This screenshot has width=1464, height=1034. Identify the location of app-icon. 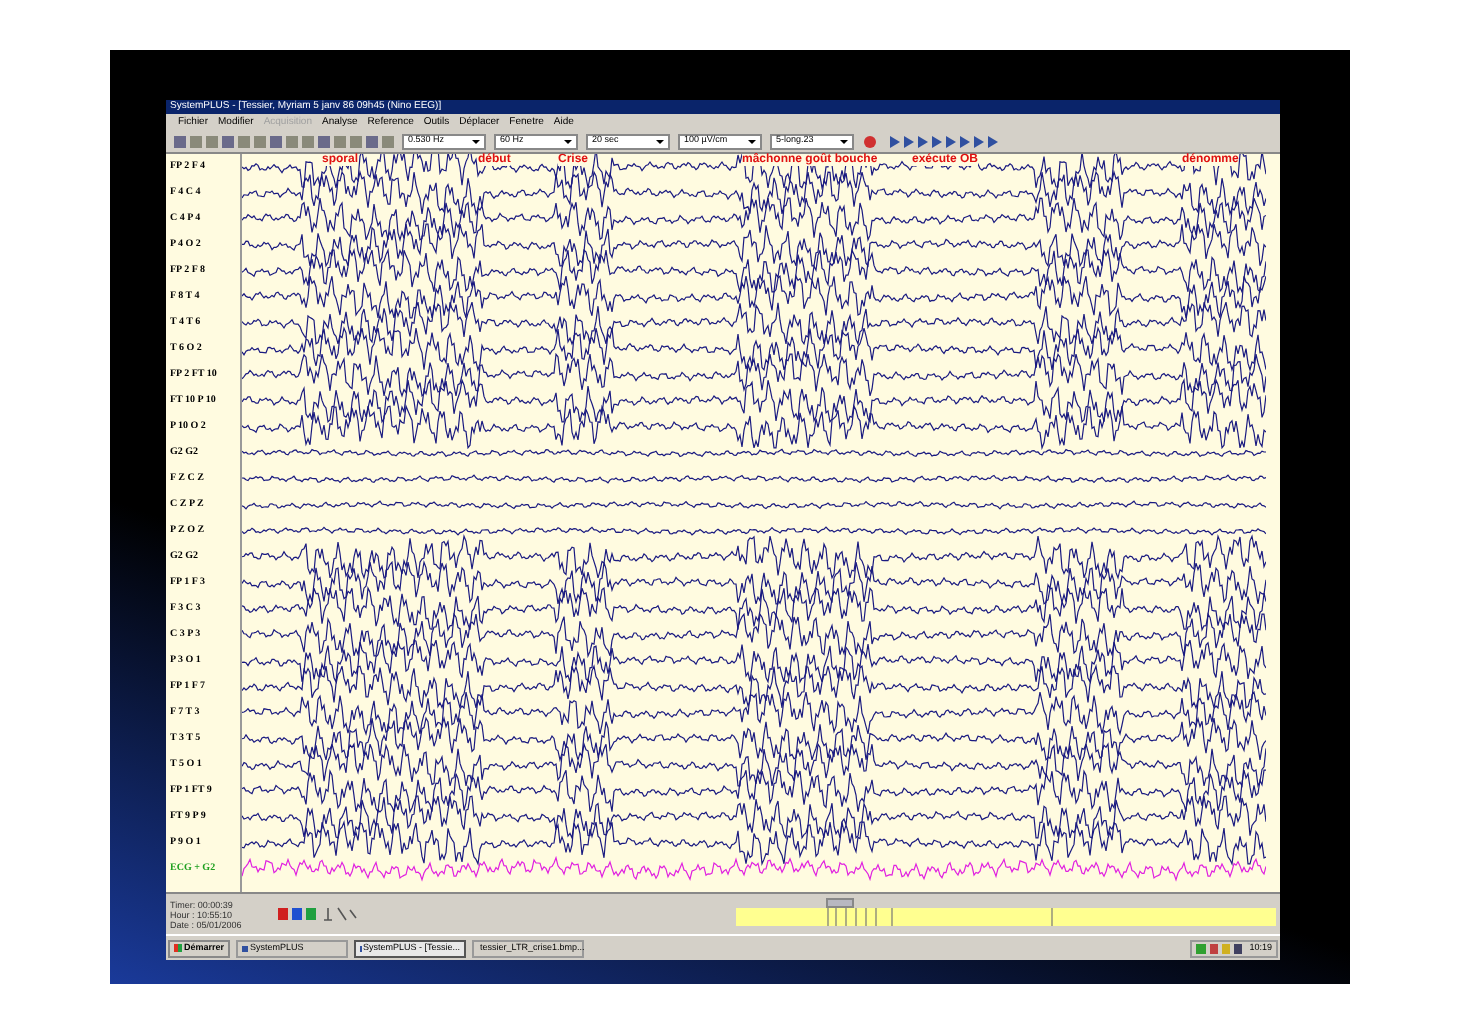
(245, 948).